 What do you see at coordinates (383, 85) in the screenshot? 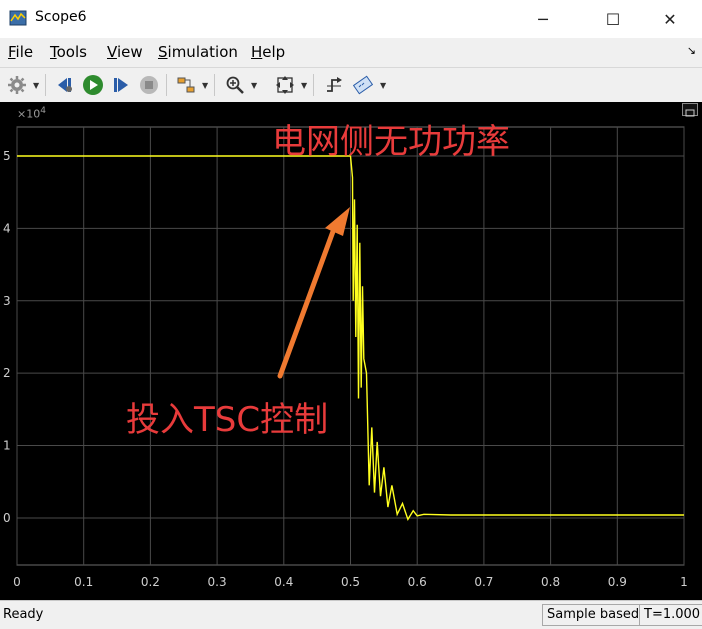
I see `measurements-dropdown-icon: ▼` at bounding box center [383, 85].